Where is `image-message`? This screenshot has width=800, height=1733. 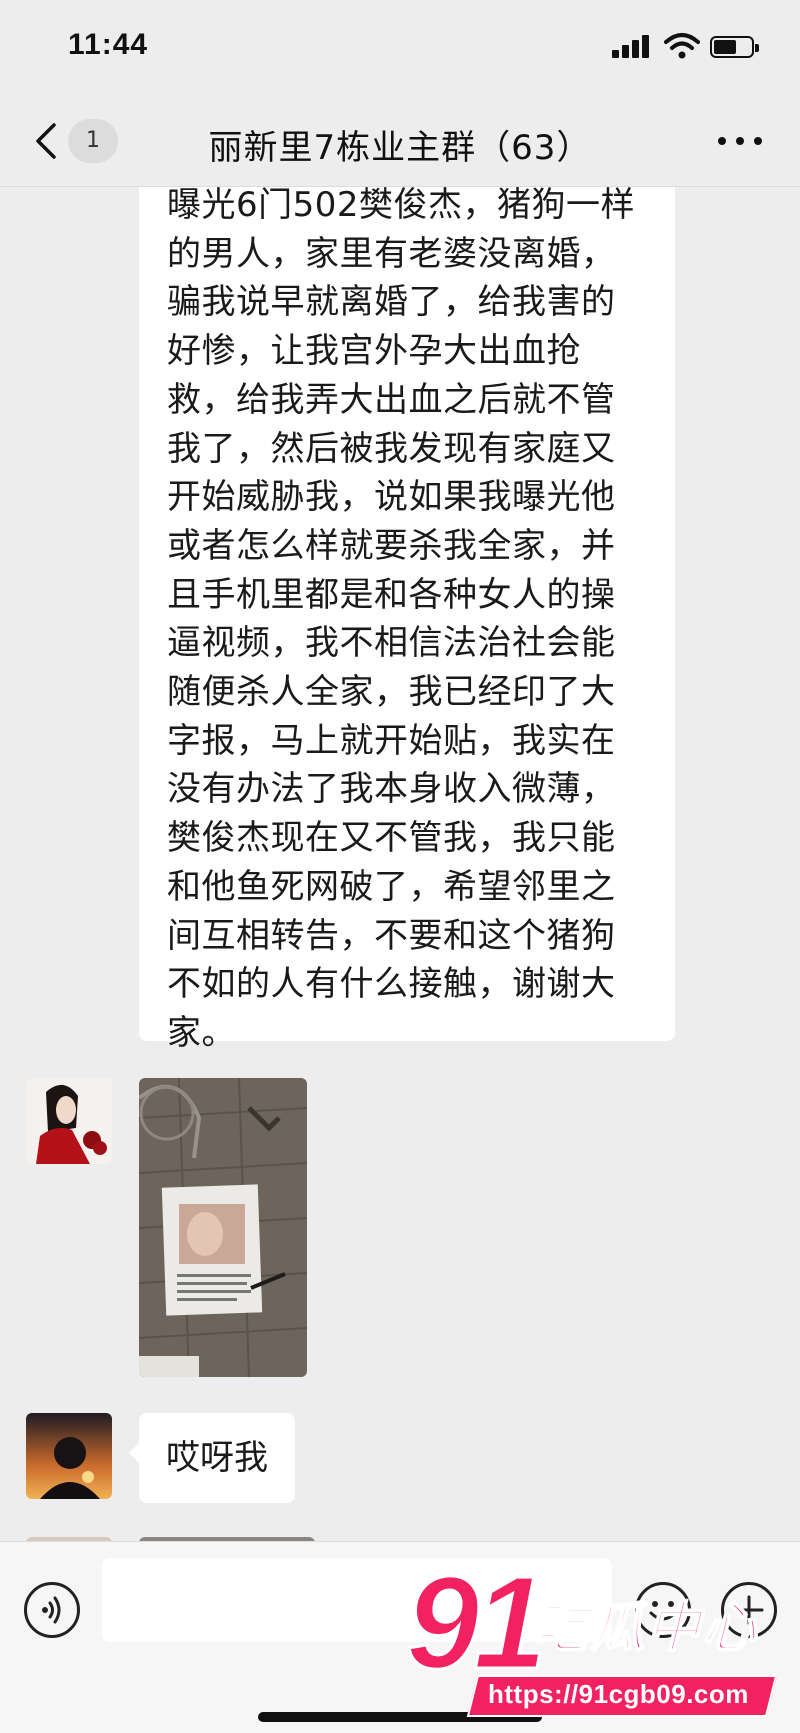
image-message is located at coordinates (223, 1227).